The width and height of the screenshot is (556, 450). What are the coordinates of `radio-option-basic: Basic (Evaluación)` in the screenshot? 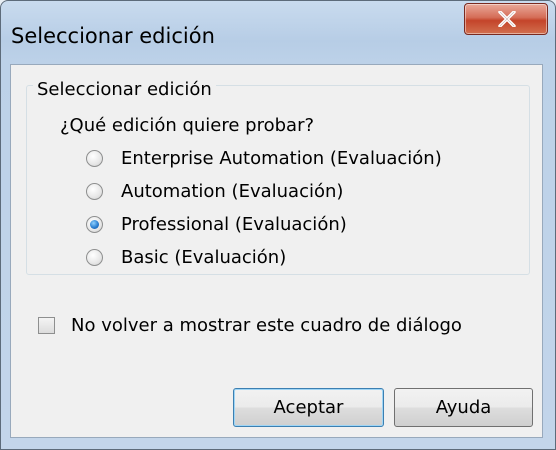 It's located at (186, 257).